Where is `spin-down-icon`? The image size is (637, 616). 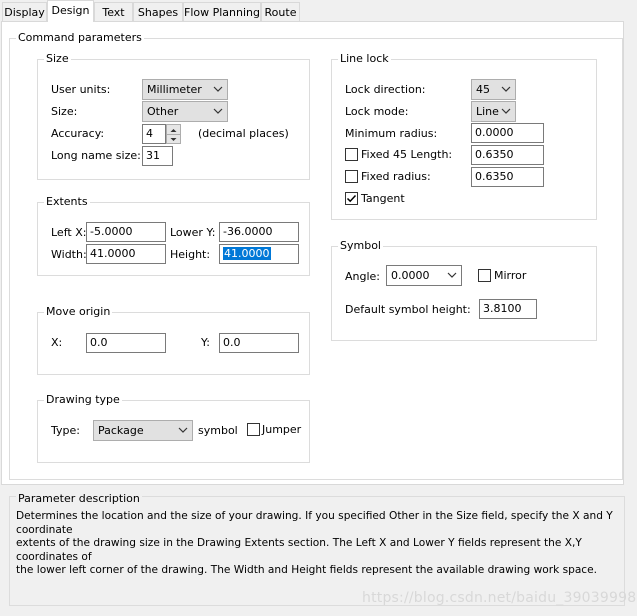 spin-down-icon is located at coordinates (173, 138).